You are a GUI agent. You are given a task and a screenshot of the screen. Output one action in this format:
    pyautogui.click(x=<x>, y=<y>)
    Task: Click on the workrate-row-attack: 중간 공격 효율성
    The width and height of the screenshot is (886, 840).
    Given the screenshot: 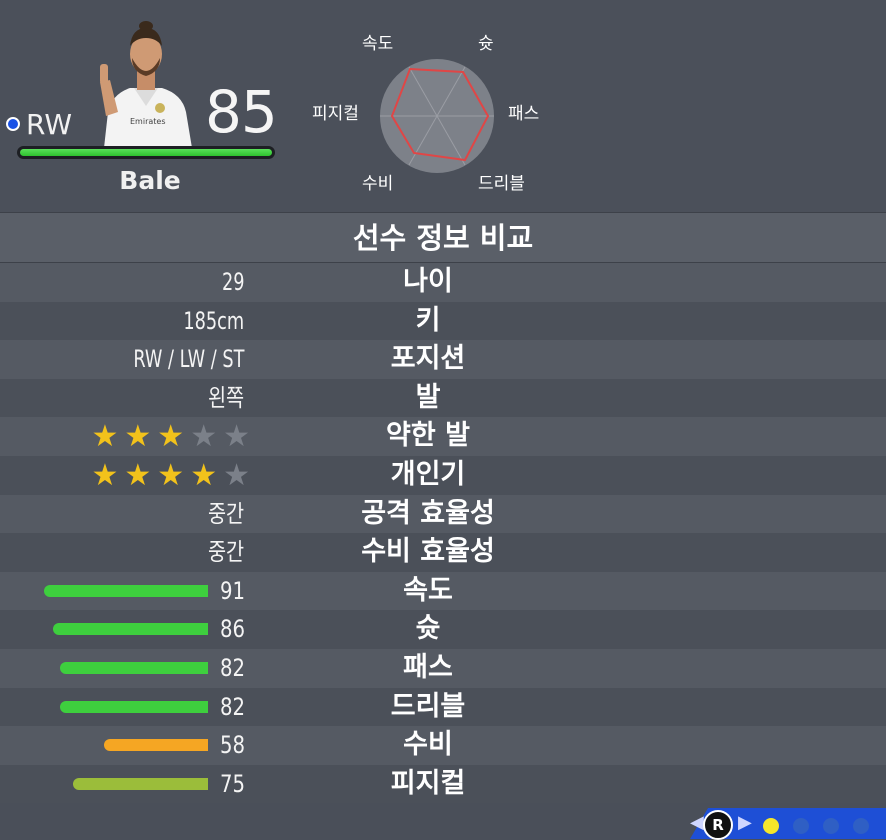 What is the action you would take?
    pyautogui.click(x=443, y=514)
    